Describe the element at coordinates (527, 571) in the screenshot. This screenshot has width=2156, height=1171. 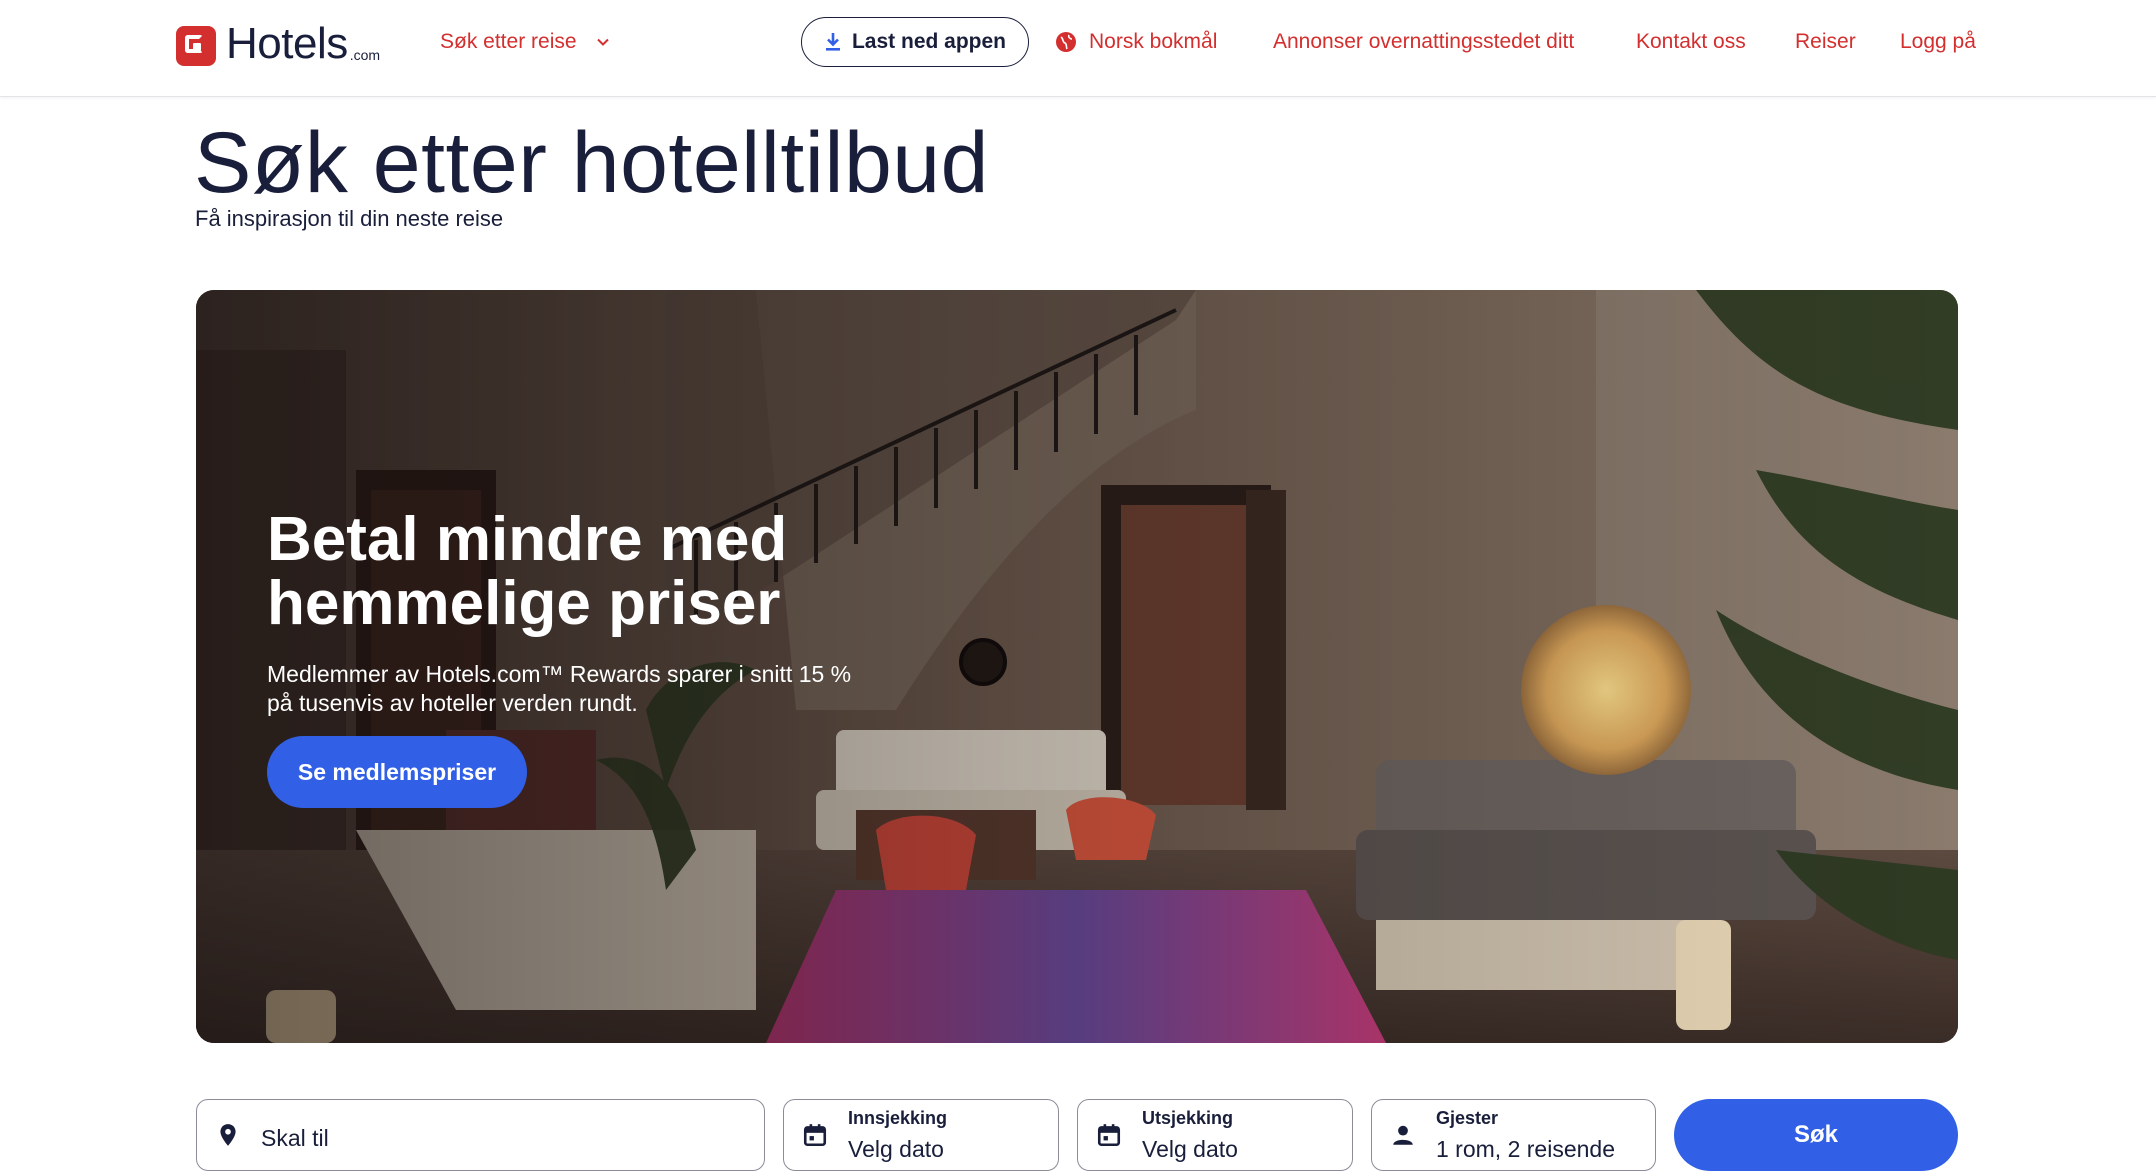
I see `hero-title: Betal mindre med hemmelige priser` at that location.